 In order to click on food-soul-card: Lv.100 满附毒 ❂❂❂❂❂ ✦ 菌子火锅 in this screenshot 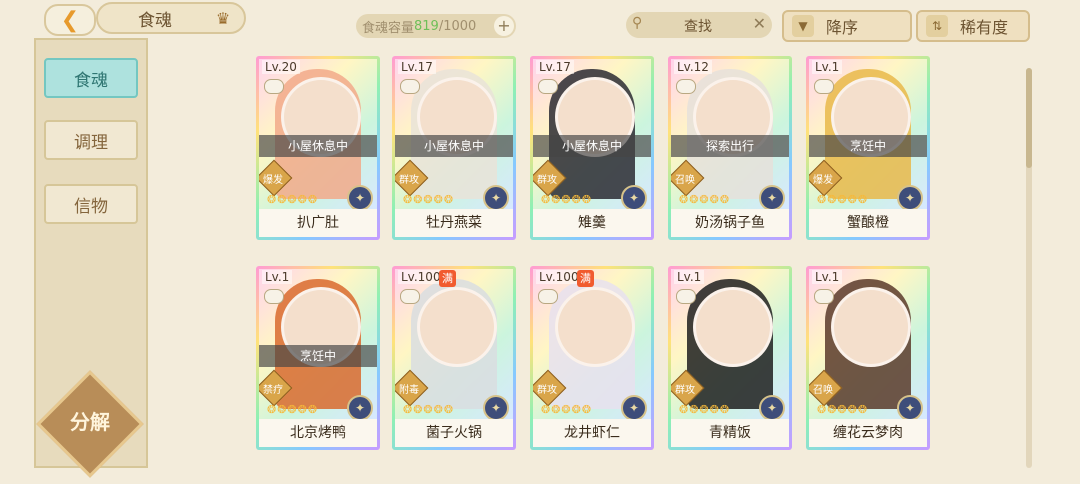, I will do `click(454, 358)`.